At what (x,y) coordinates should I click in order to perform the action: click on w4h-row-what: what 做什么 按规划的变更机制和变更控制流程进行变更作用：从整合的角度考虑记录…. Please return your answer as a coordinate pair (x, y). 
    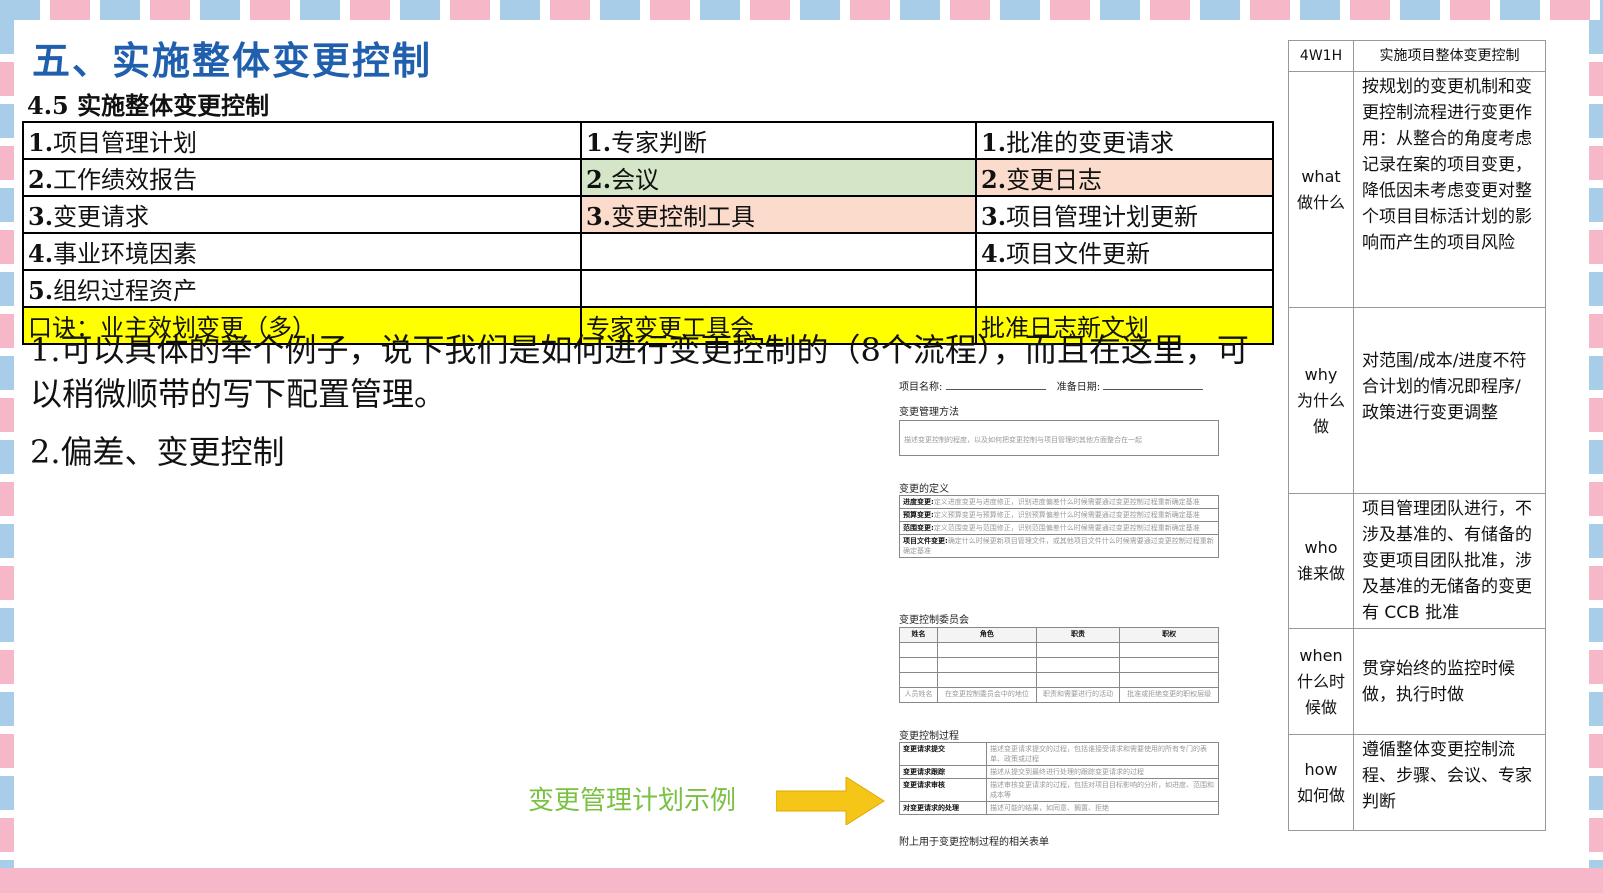
    Looking at the image, I should click on (1417, 189).